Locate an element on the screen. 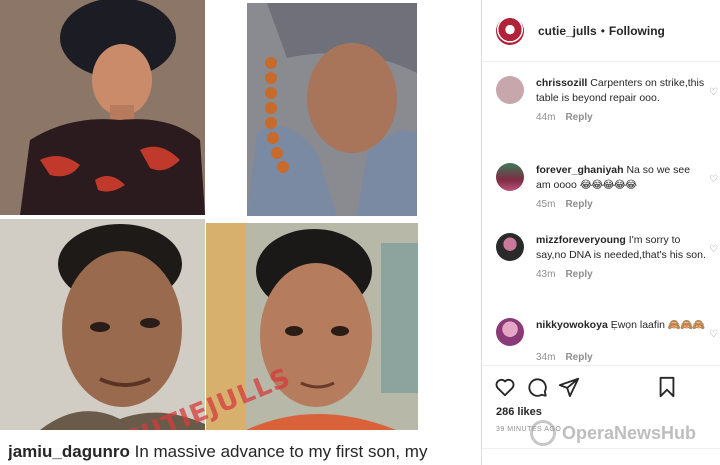 This screenshot has height=465, width=720. comment-time: 34m is located at coordinates (546, 357).